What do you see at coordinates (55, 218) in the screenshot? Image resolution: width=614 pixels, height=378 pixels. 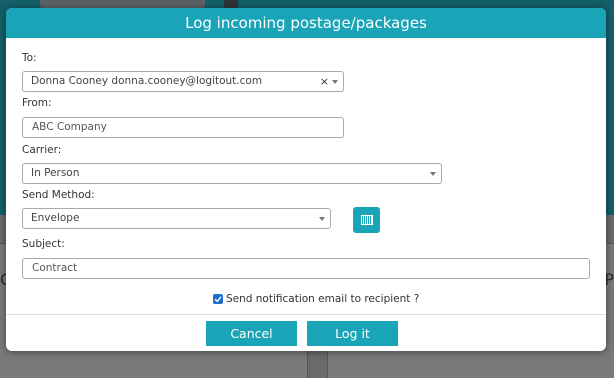 I see `send-method-selected-value: Envelope` at bounding box center [55, 218].